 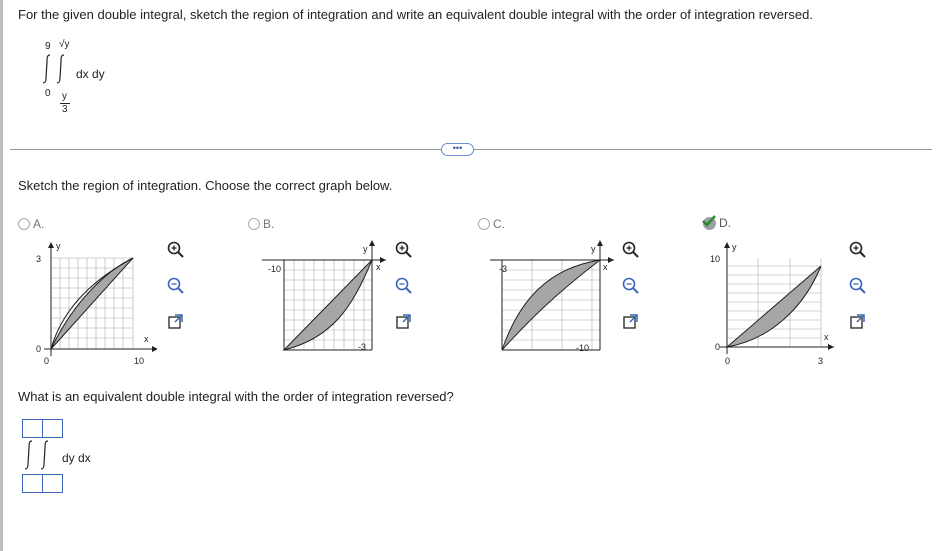 What do you see at coordinates (64, 96) in the screenshot?
I see `inner-lower-numerator: y` at bounding box center [64, 96].